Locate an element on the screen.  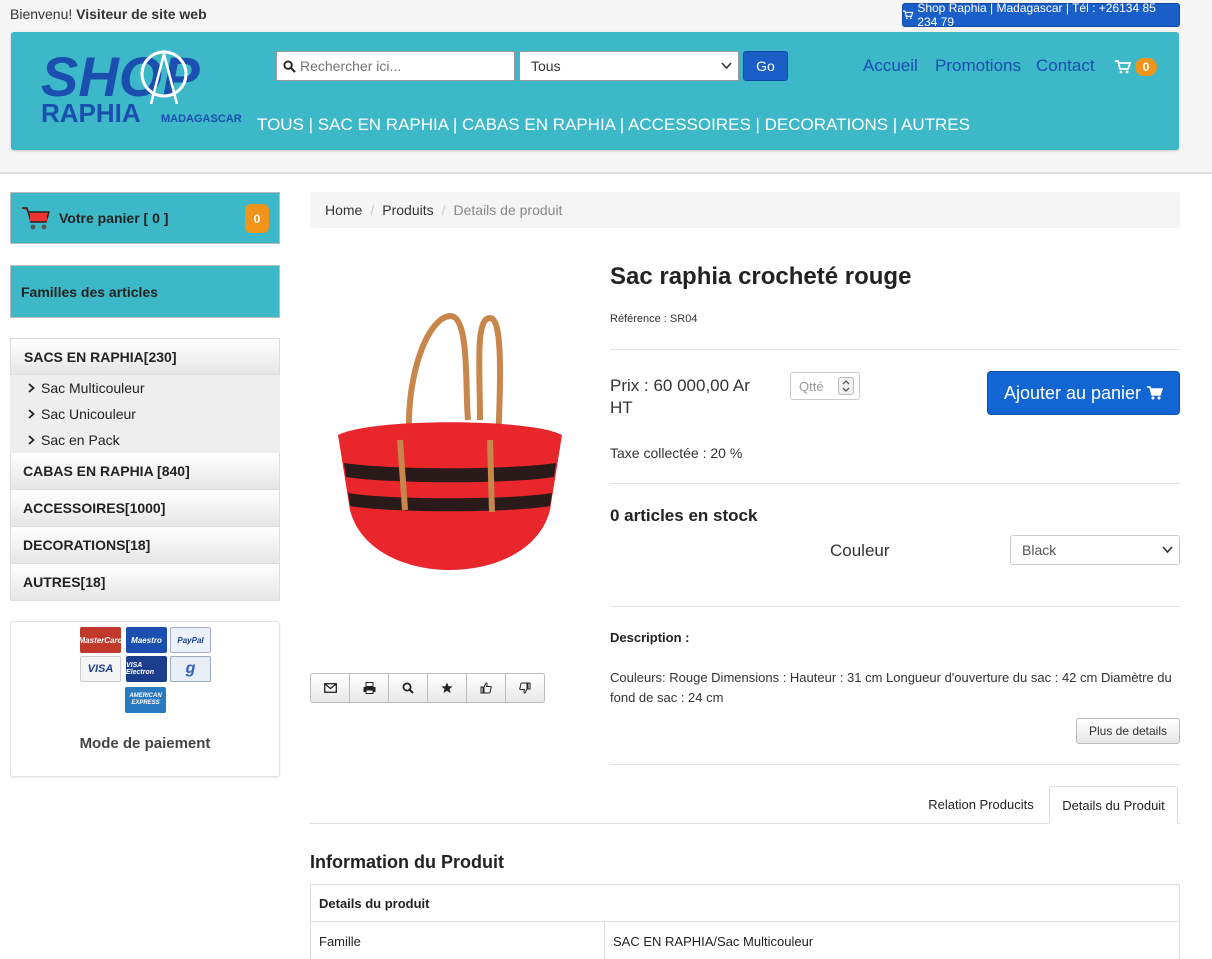
email-button is located at coordinates (330, 688).